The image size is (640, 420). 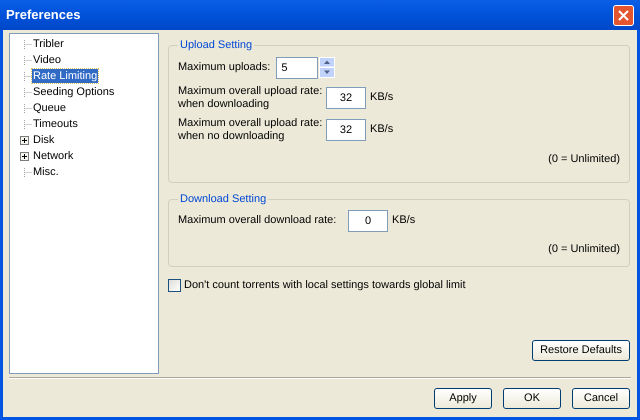 I want to click on tree-item: Queue, so click(x=50, y=108).